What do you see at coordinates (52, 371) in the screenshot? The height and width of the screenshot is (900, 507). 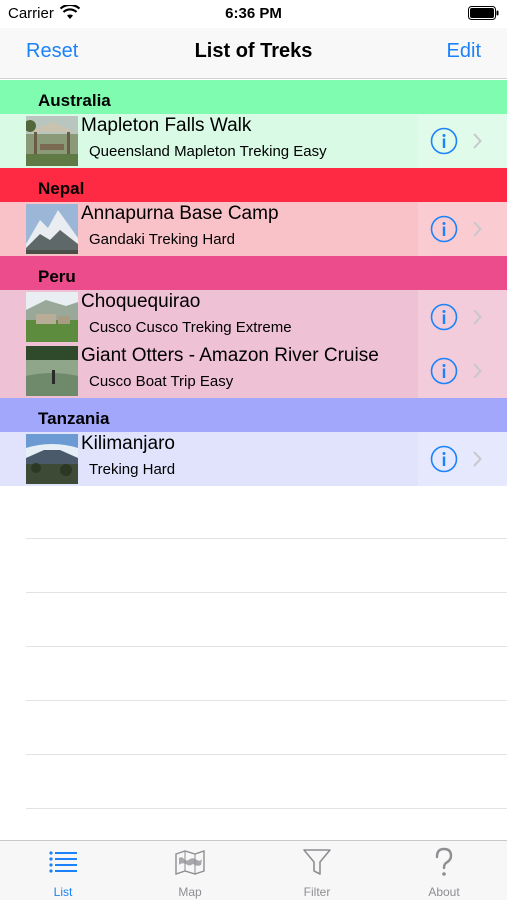 I see `river-photo` at bounding box center [52, 371].